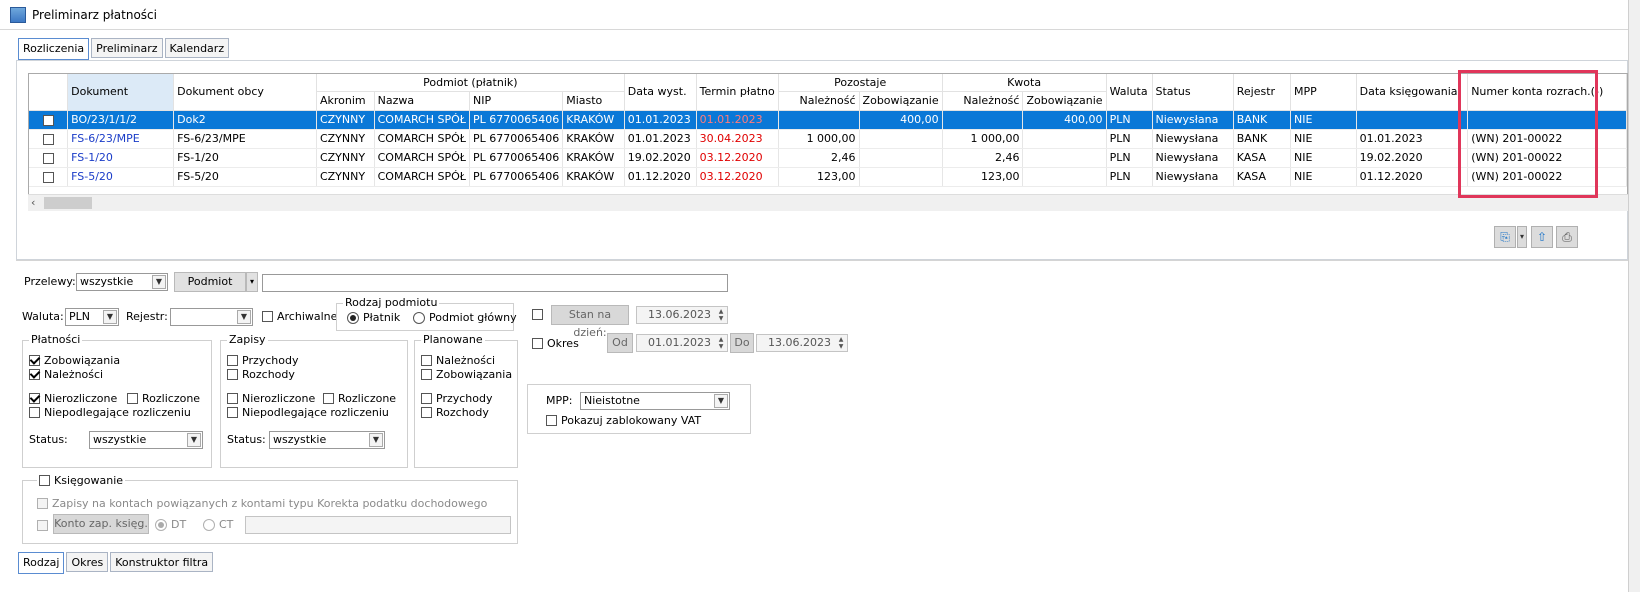  Describe the element at coordinates (232, 398) in the screenshot. I see `zapisy-nierozliczone-checkbox` at that location.